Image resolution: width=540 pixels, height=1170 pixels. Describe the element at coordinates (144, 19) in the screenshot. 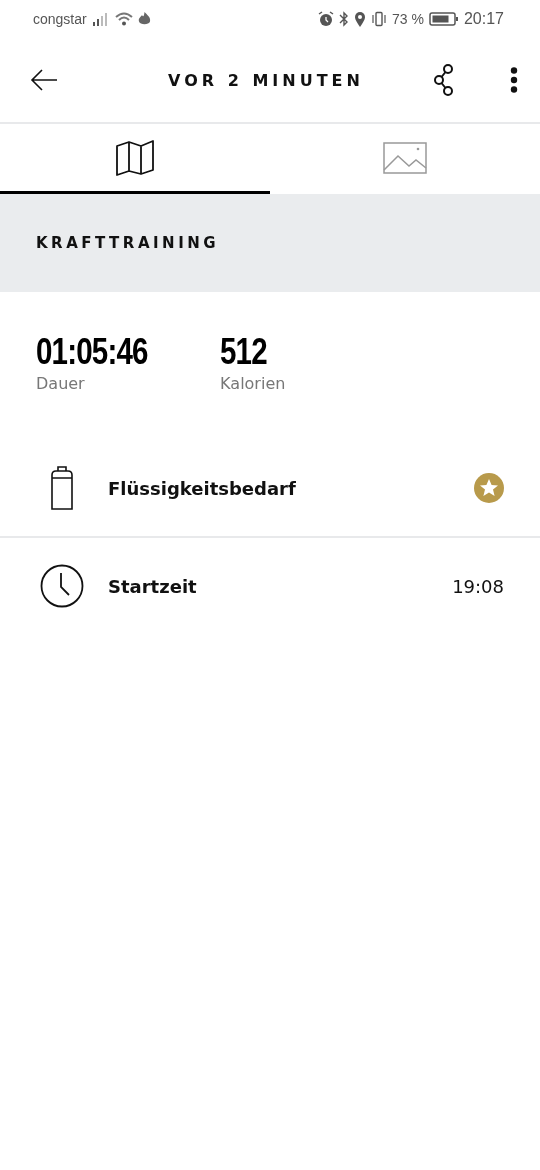

I see `flame-icon` at that location.